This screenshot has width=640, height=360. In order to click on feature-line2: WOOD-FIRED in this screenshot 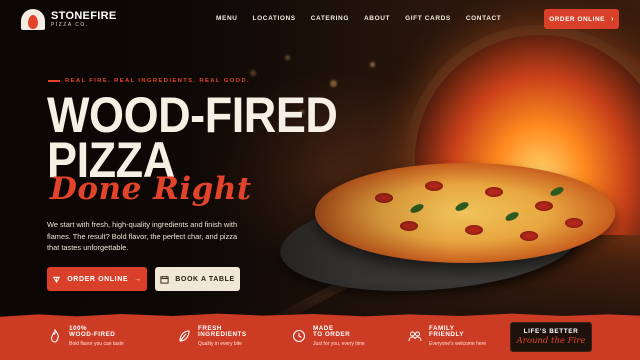, I will do `click(92, 335)`.